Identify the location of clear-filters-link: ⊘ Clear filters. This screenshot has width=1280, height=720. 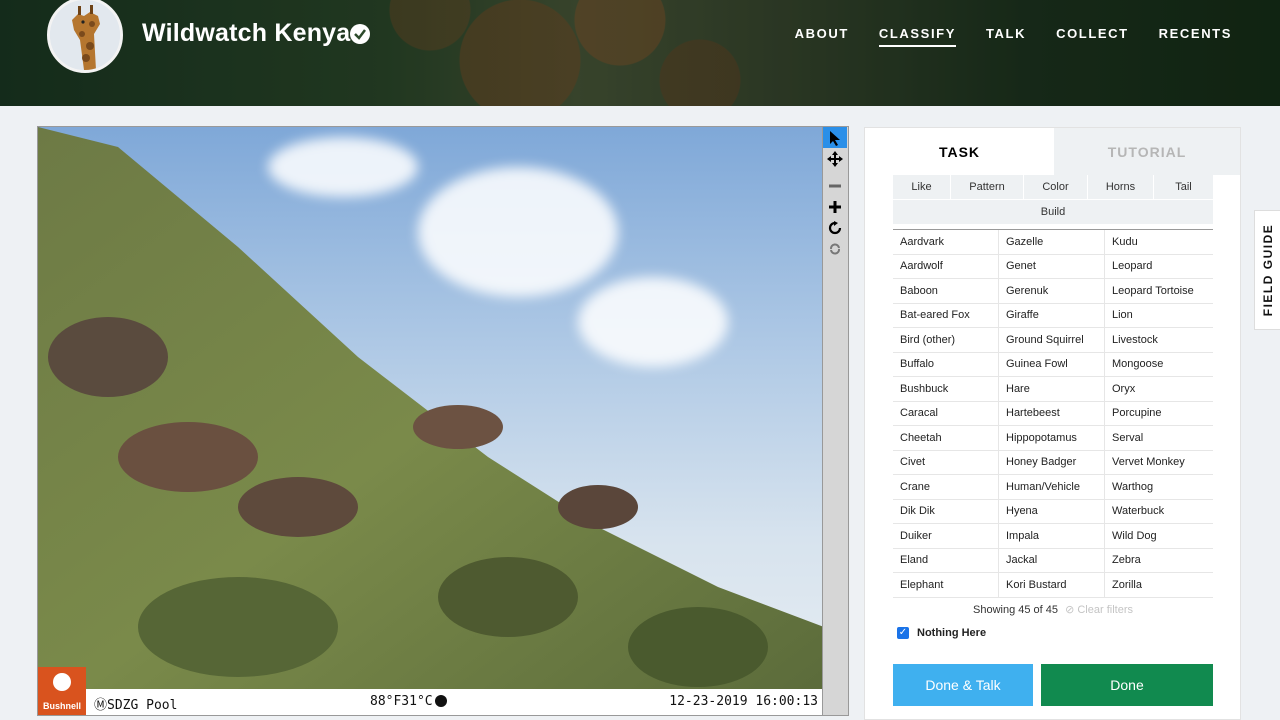
(1099, 610).